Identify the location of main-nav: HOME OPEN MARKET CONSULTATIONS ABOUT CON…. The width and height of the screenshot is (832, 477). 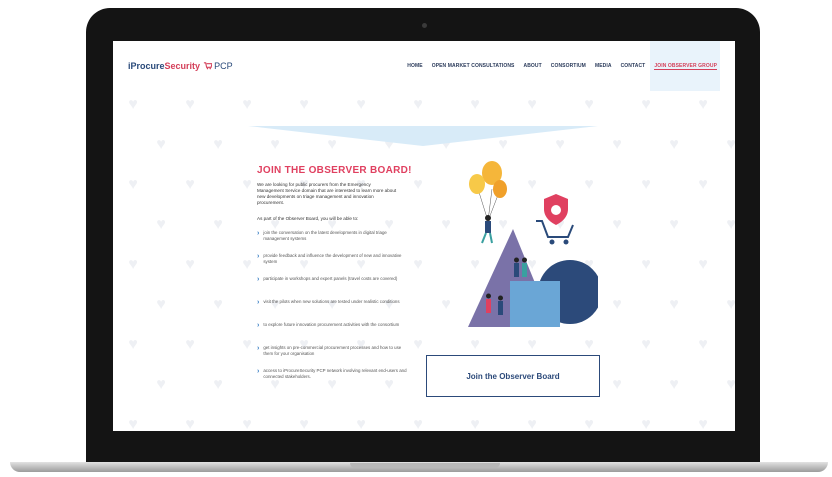
(562, 66).